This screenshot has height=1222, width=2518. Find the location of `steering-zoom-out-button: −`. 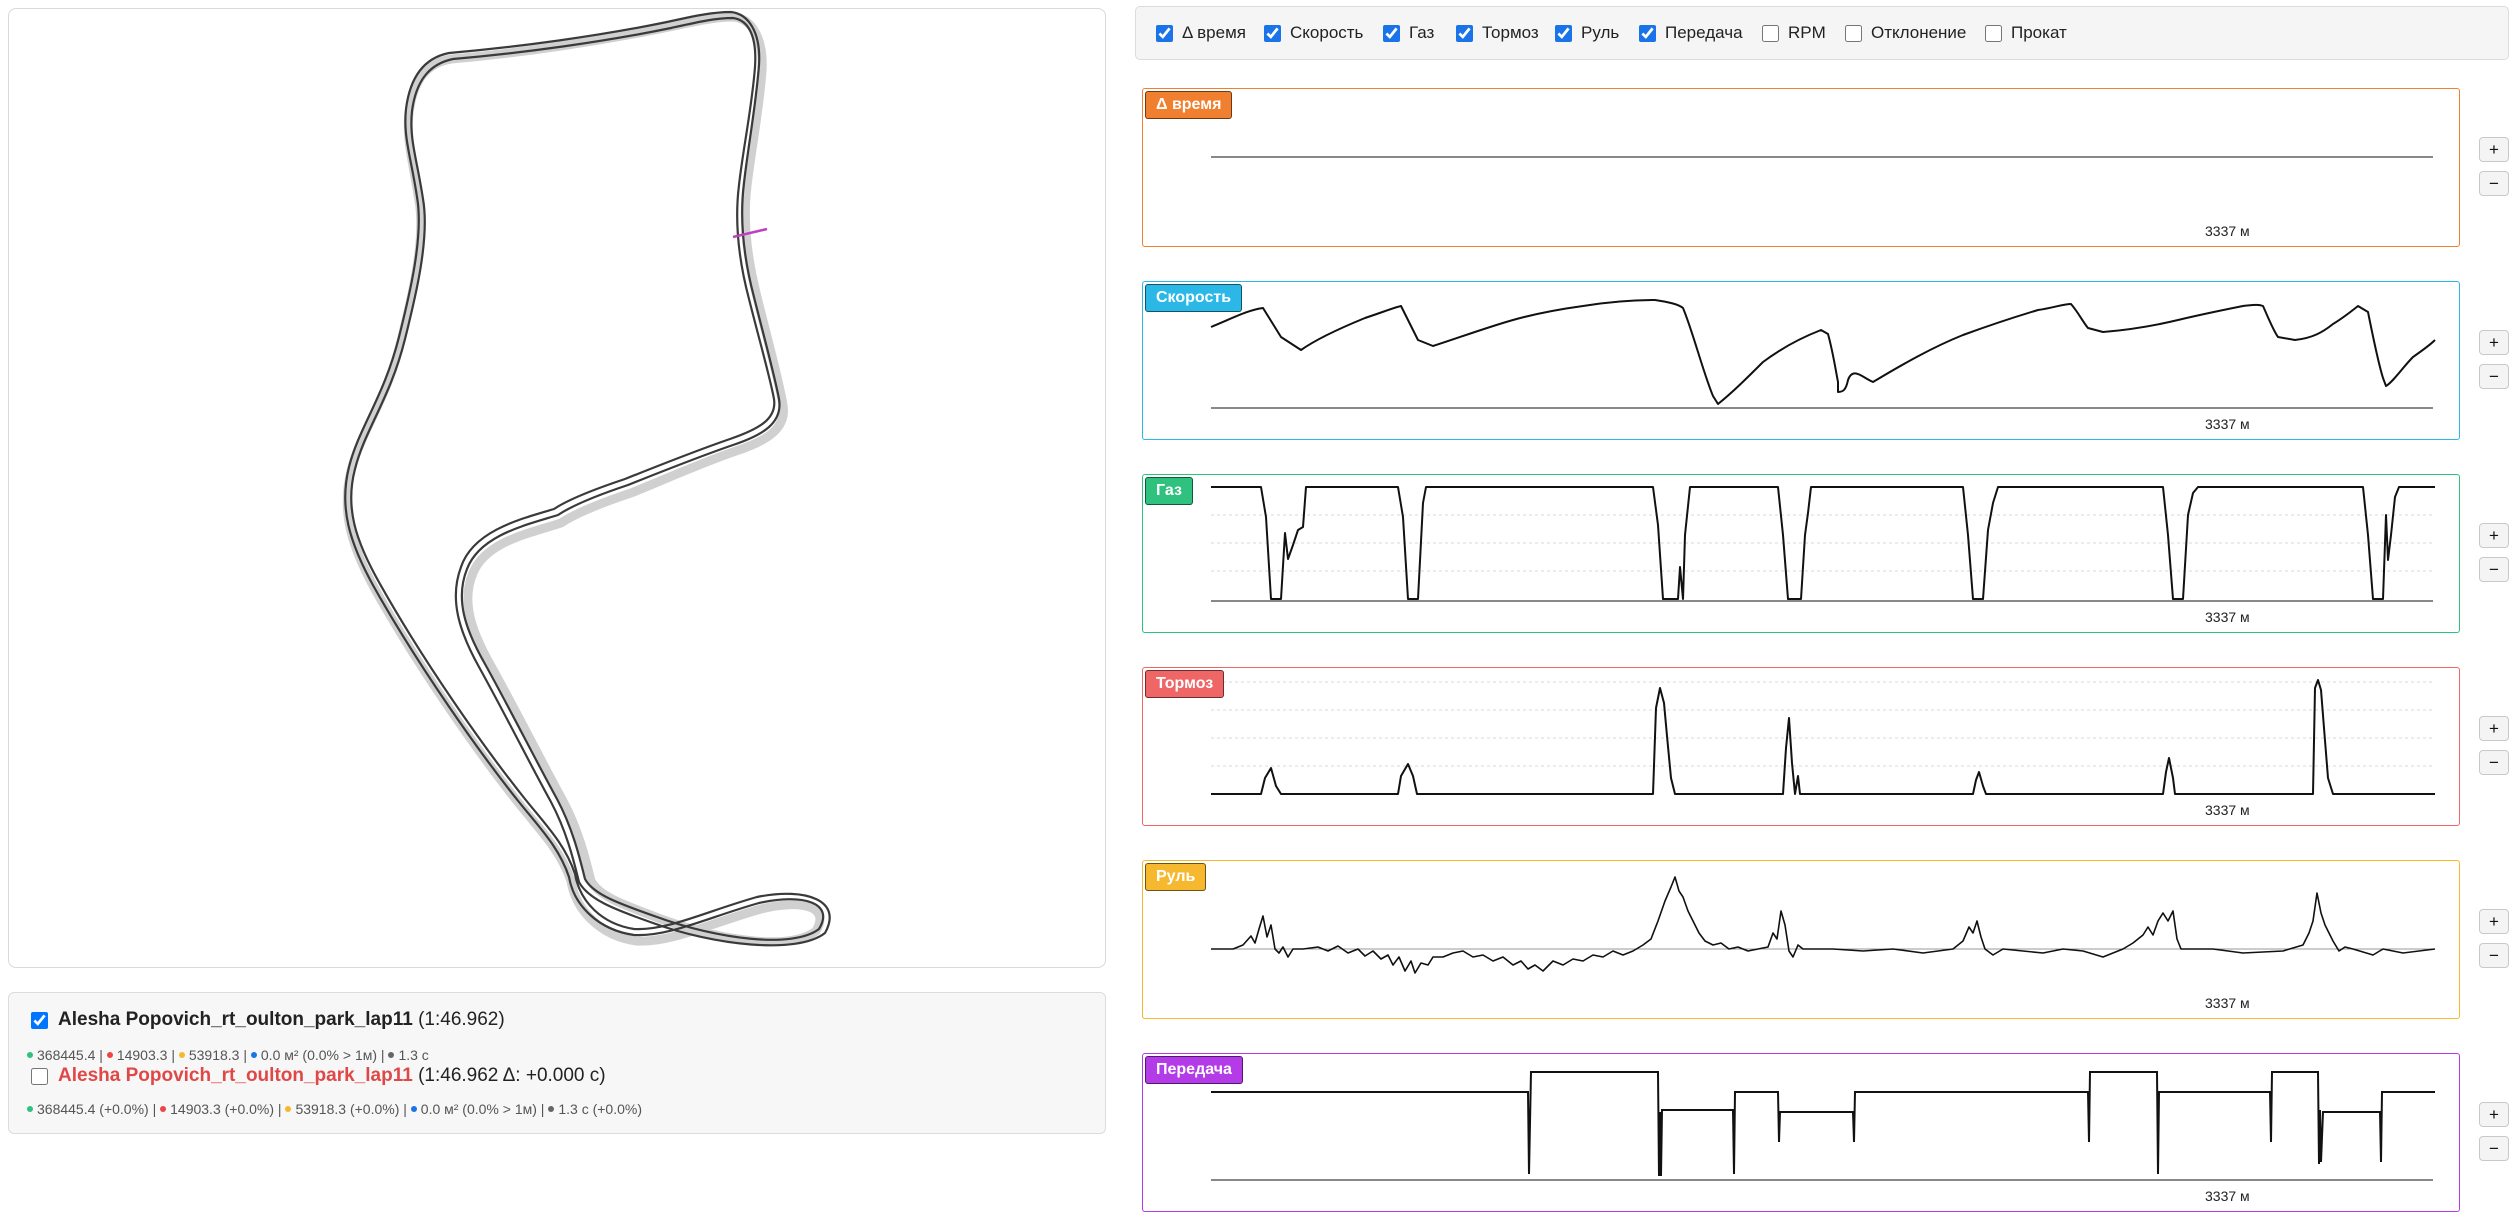

steering-zoom-out-button: − is located at coordinates (2494, 955).